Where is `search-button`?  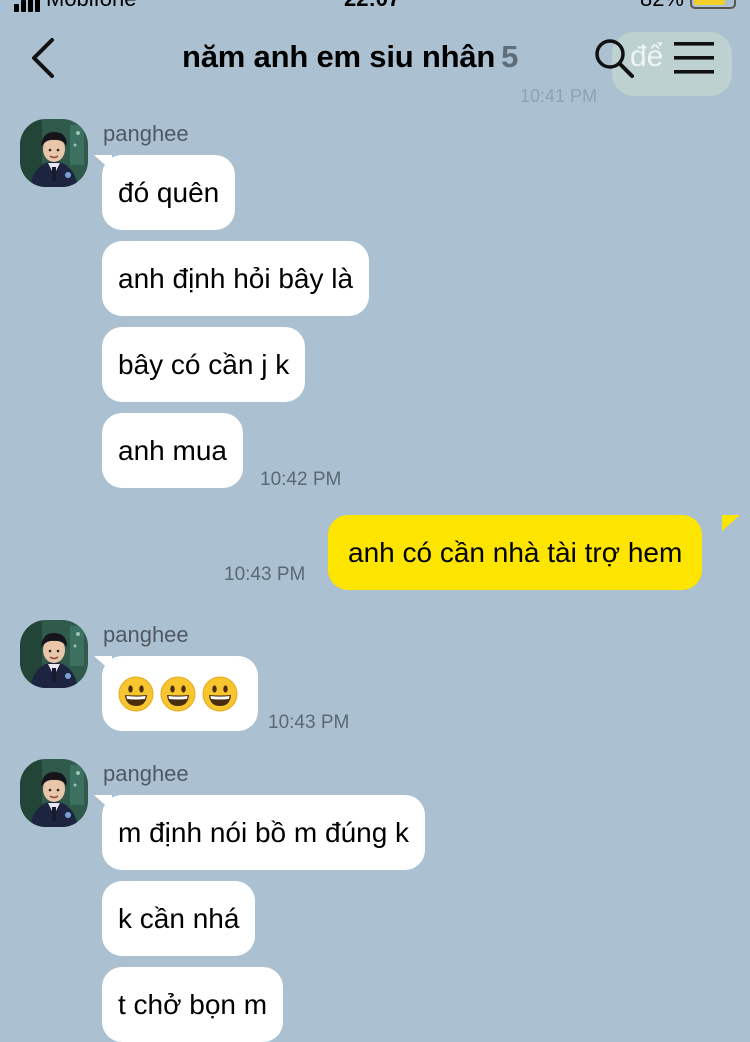 search-button is located at coordinates (614, 58).